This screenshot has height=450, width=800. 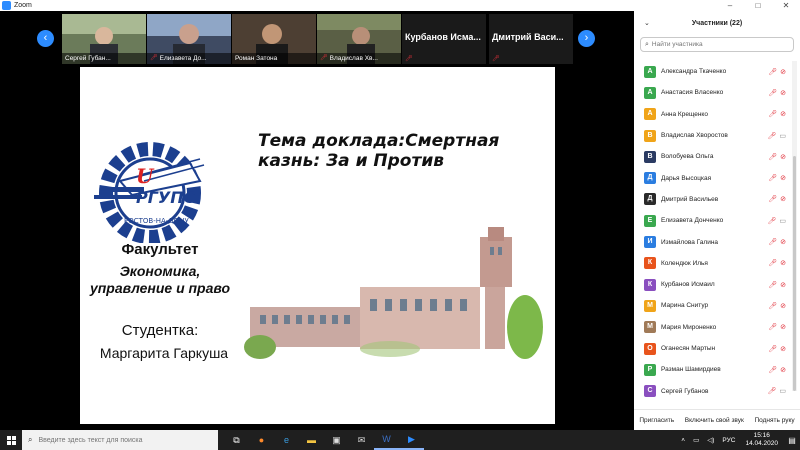 I want to click on student-name: Маргарита Гаркуша, so click(x=164, y=353).